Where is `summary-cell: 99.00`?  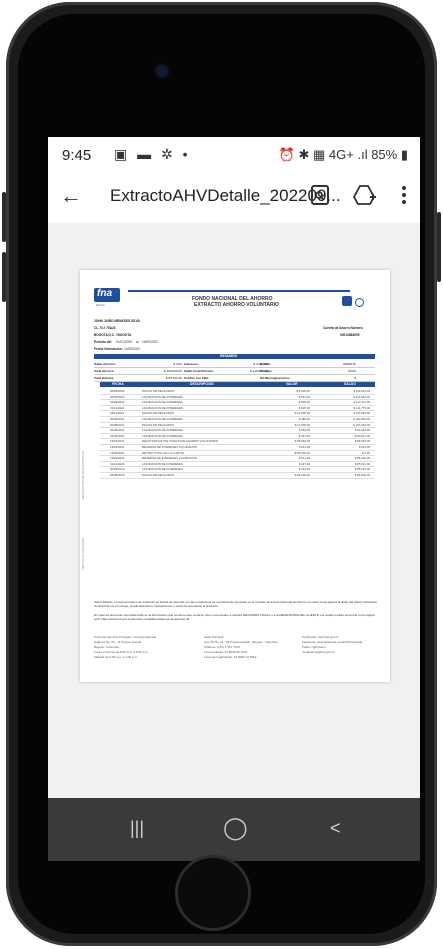 summary-cell: 99.00 is located at coordinates (352, 371).